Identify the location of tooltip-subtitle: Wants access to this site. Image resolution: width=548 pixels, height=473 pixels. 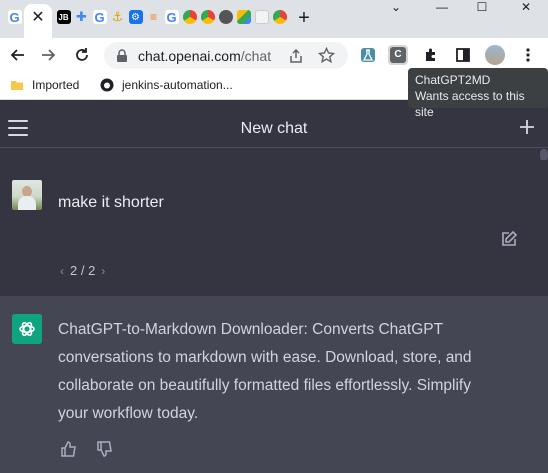
(470, 104).